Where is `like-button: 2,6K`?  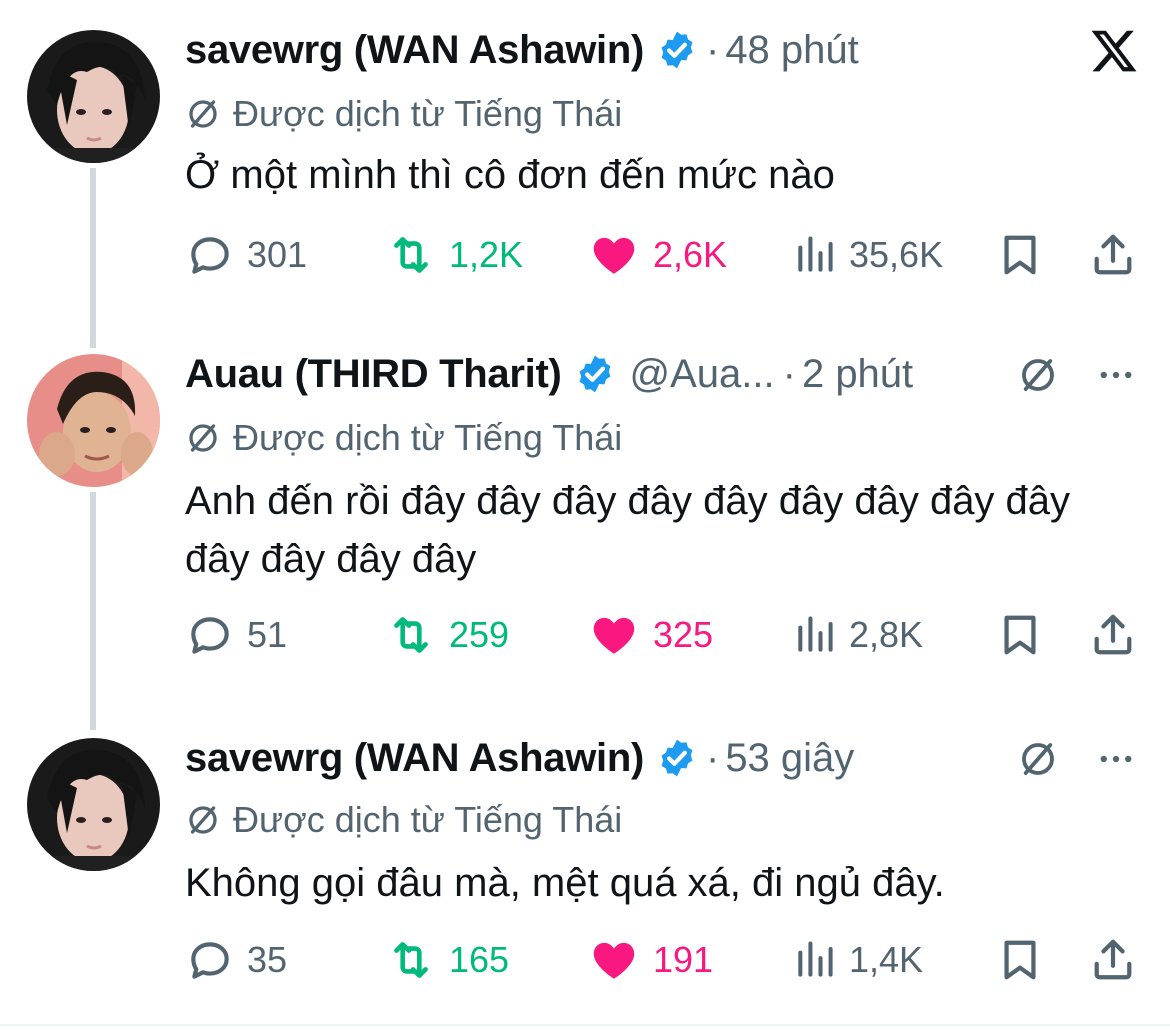
like-button: 2,6K is located at coordinates (657, 255).